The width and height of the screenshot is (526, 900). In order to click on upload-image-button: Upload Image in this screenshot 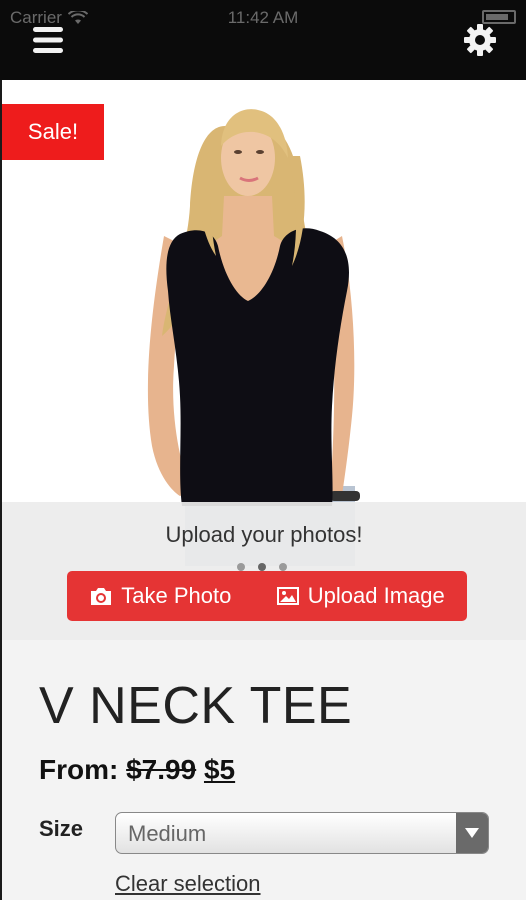, I will do `click(360, 596)`.